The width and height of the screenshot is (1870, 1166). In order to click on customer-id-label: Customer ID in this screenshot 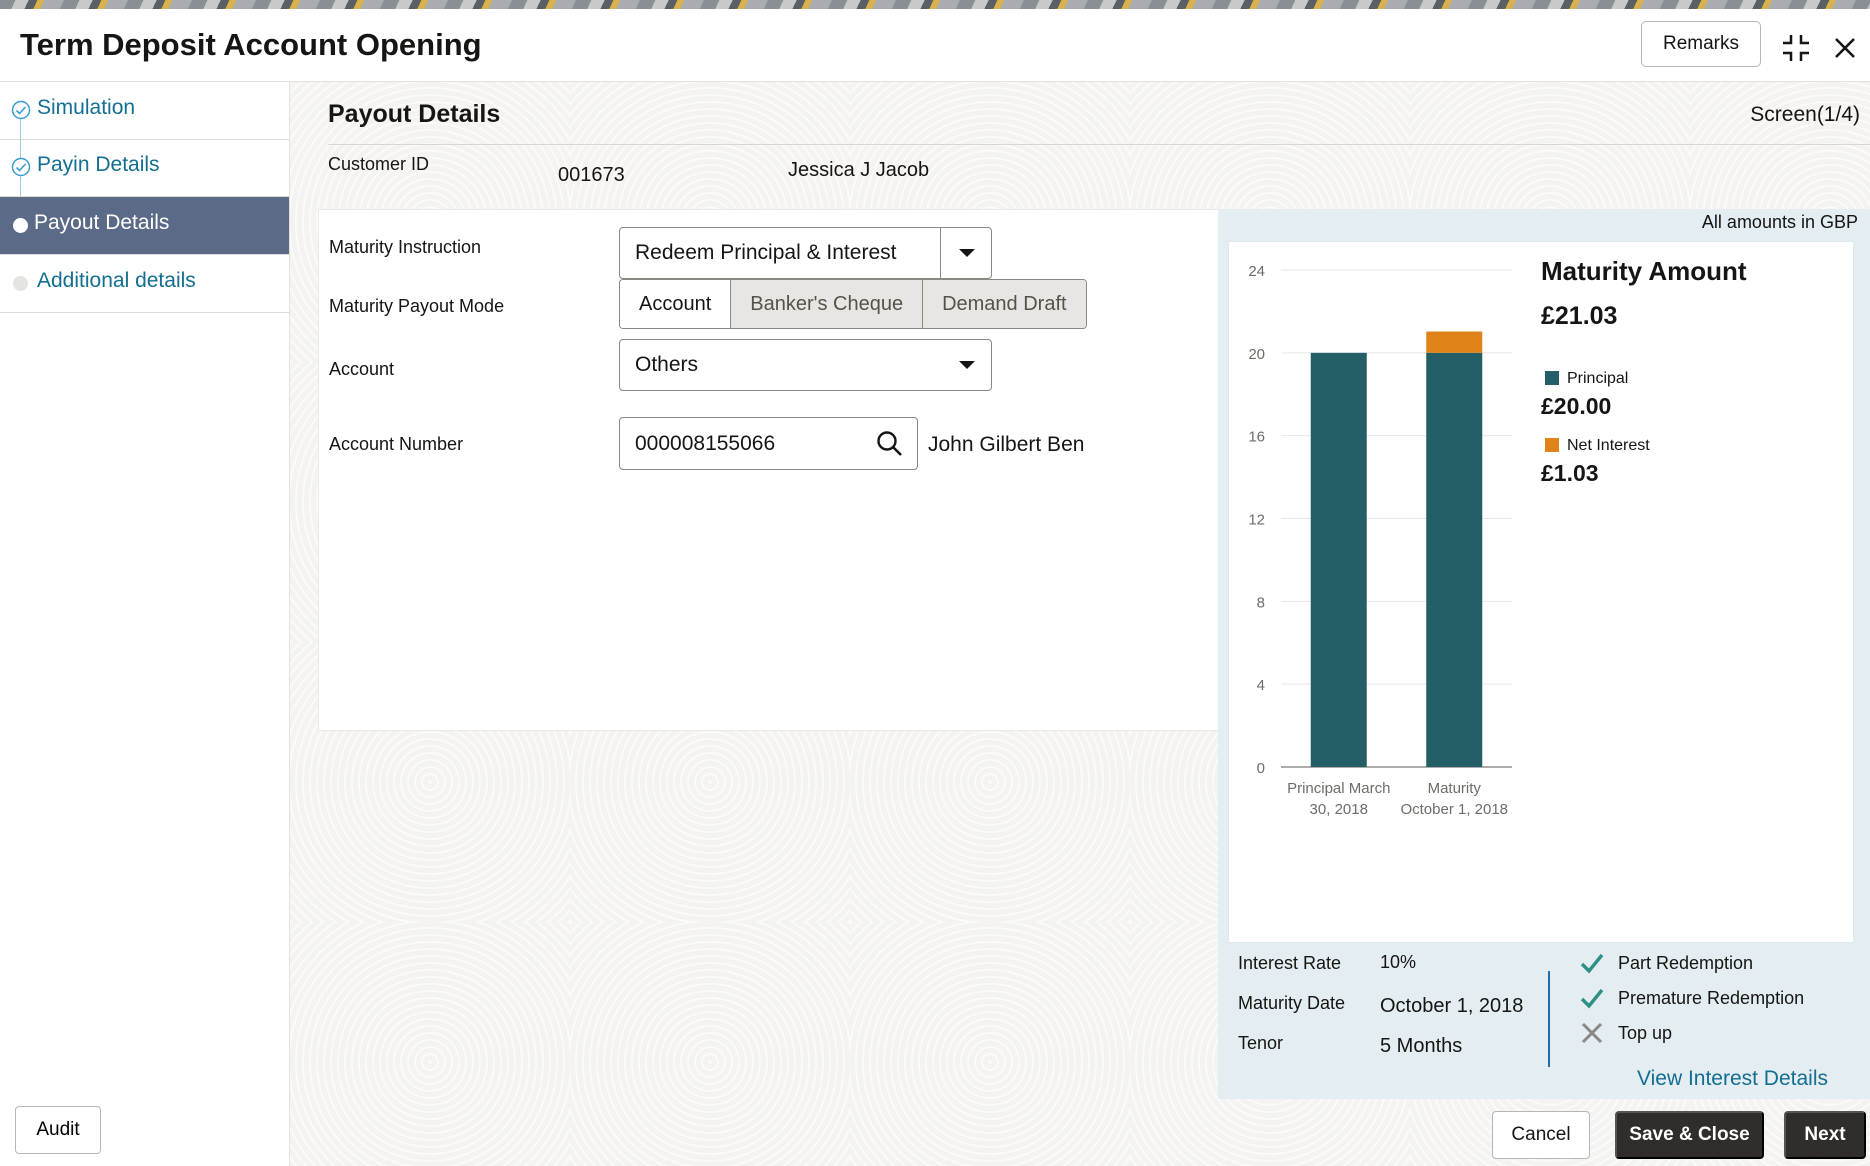, I will do `click(379, 164)`.